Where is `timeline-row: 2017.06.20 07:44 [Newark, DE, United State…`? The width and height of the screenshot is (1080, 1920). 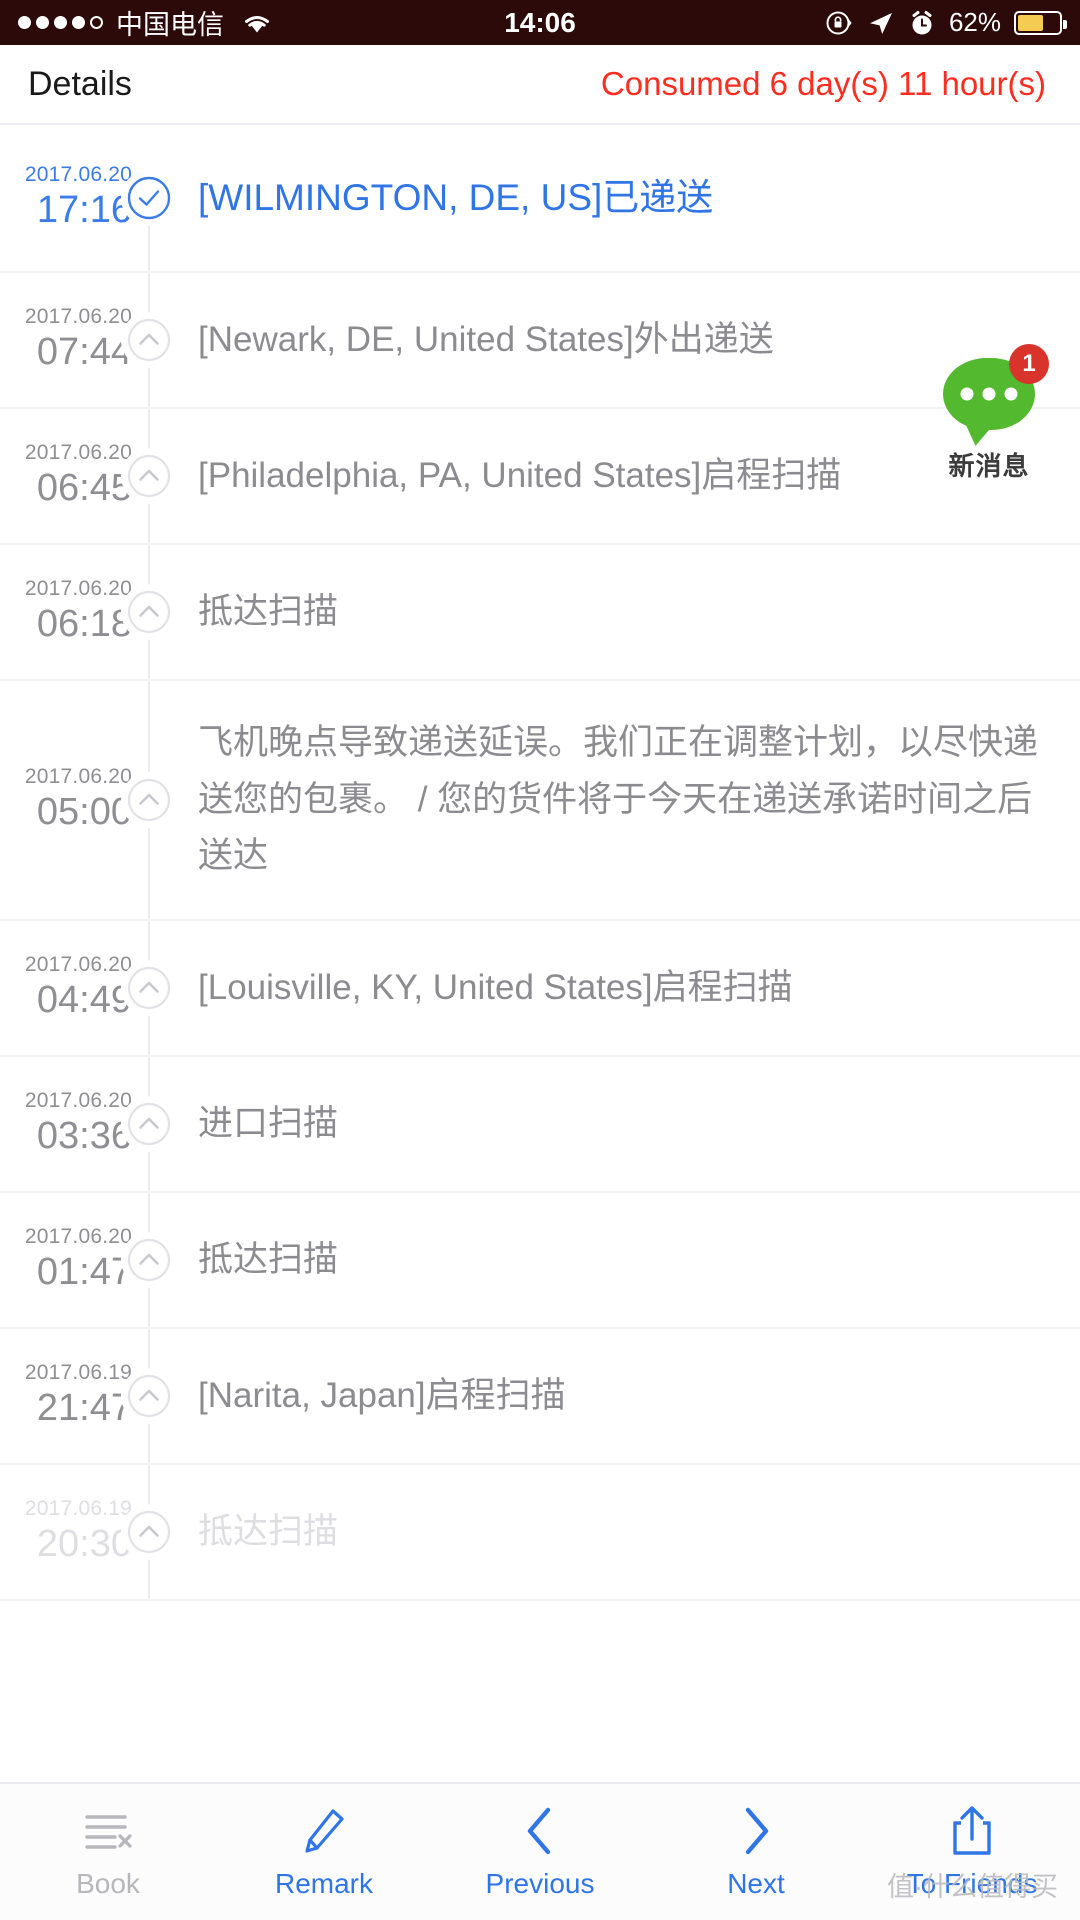
timeline-row: 2017.06.20 07:44 [Newark, DE, United State… is located at coordinates (540, 341).